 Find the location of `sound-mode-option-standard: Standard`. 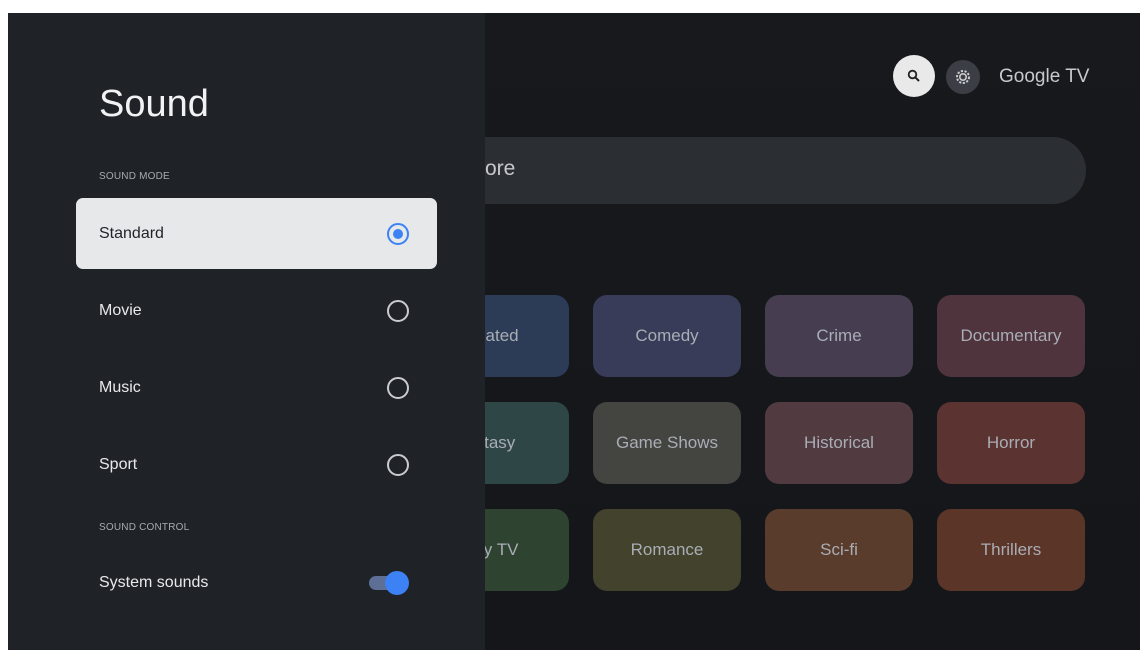

sound-mode-option-standard: Standard is located at coordinates (256, 233).